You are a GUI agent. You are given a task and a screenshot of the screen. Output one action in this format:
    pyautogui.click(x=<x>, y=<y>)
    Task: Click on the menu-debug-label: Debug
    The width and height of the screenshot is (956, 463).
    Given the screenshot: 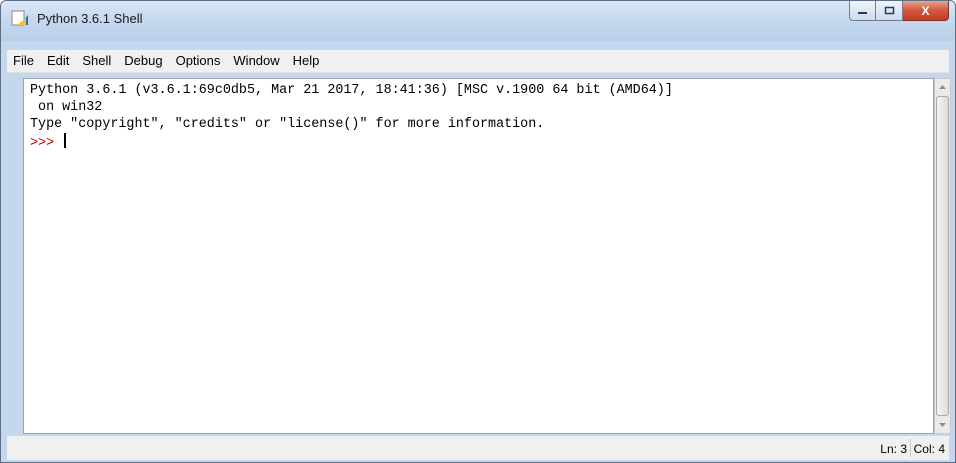 What is the action you would take?
    pyautogui.click(x=143, y=60)
    